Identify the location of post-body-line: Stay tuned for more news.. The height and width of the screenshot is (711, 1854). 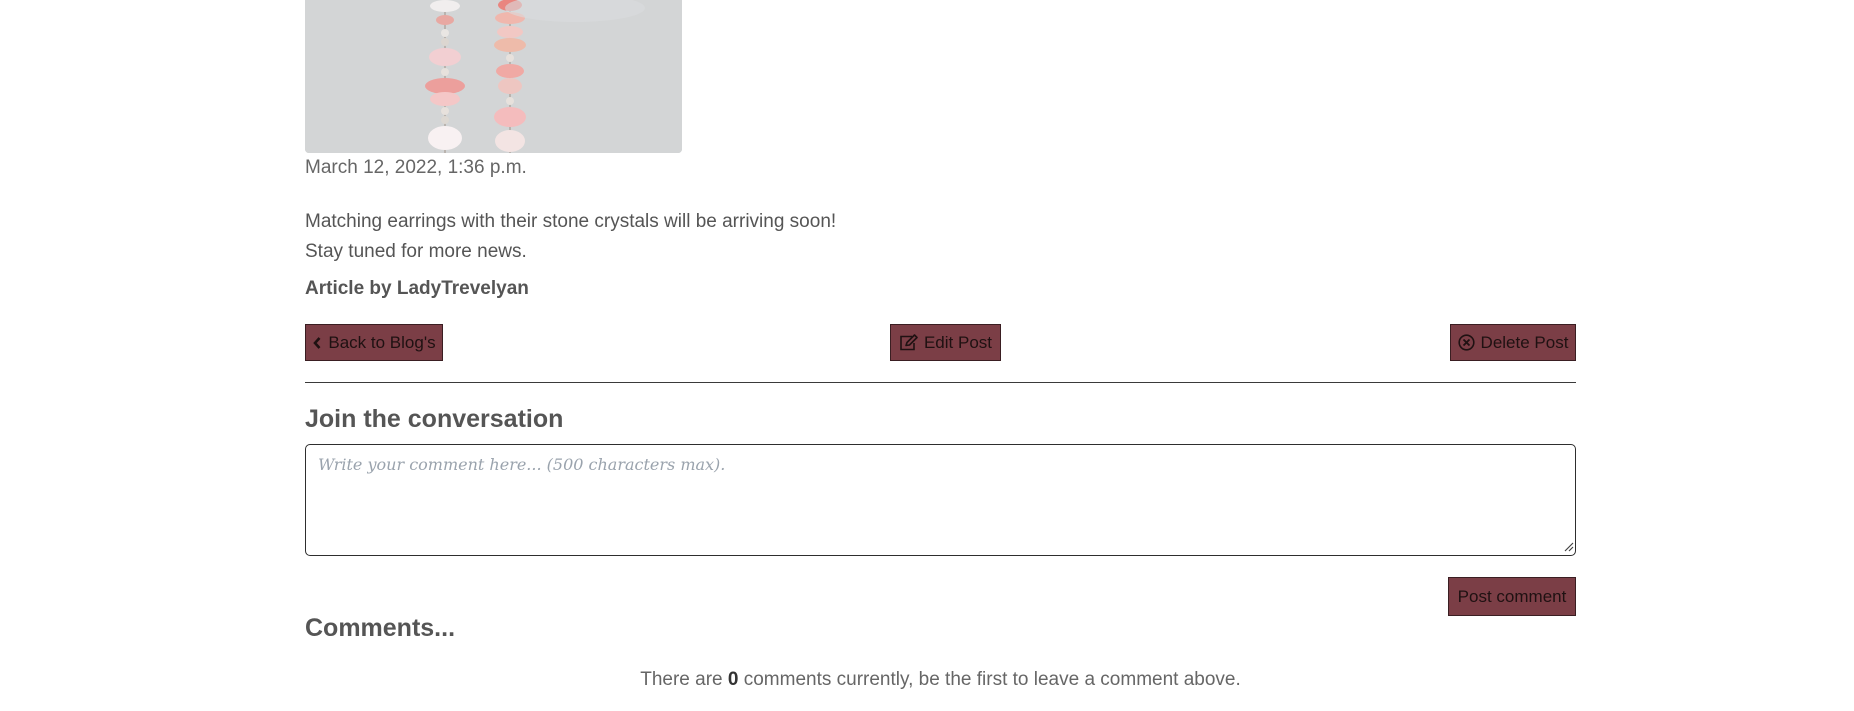
(416, 251).